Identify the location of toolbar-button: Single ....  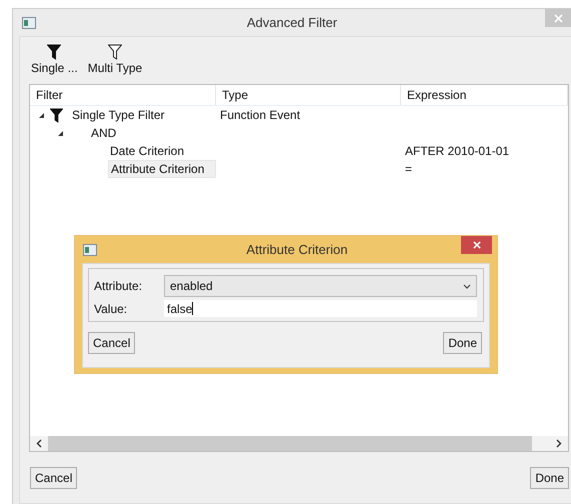
(54, 64).